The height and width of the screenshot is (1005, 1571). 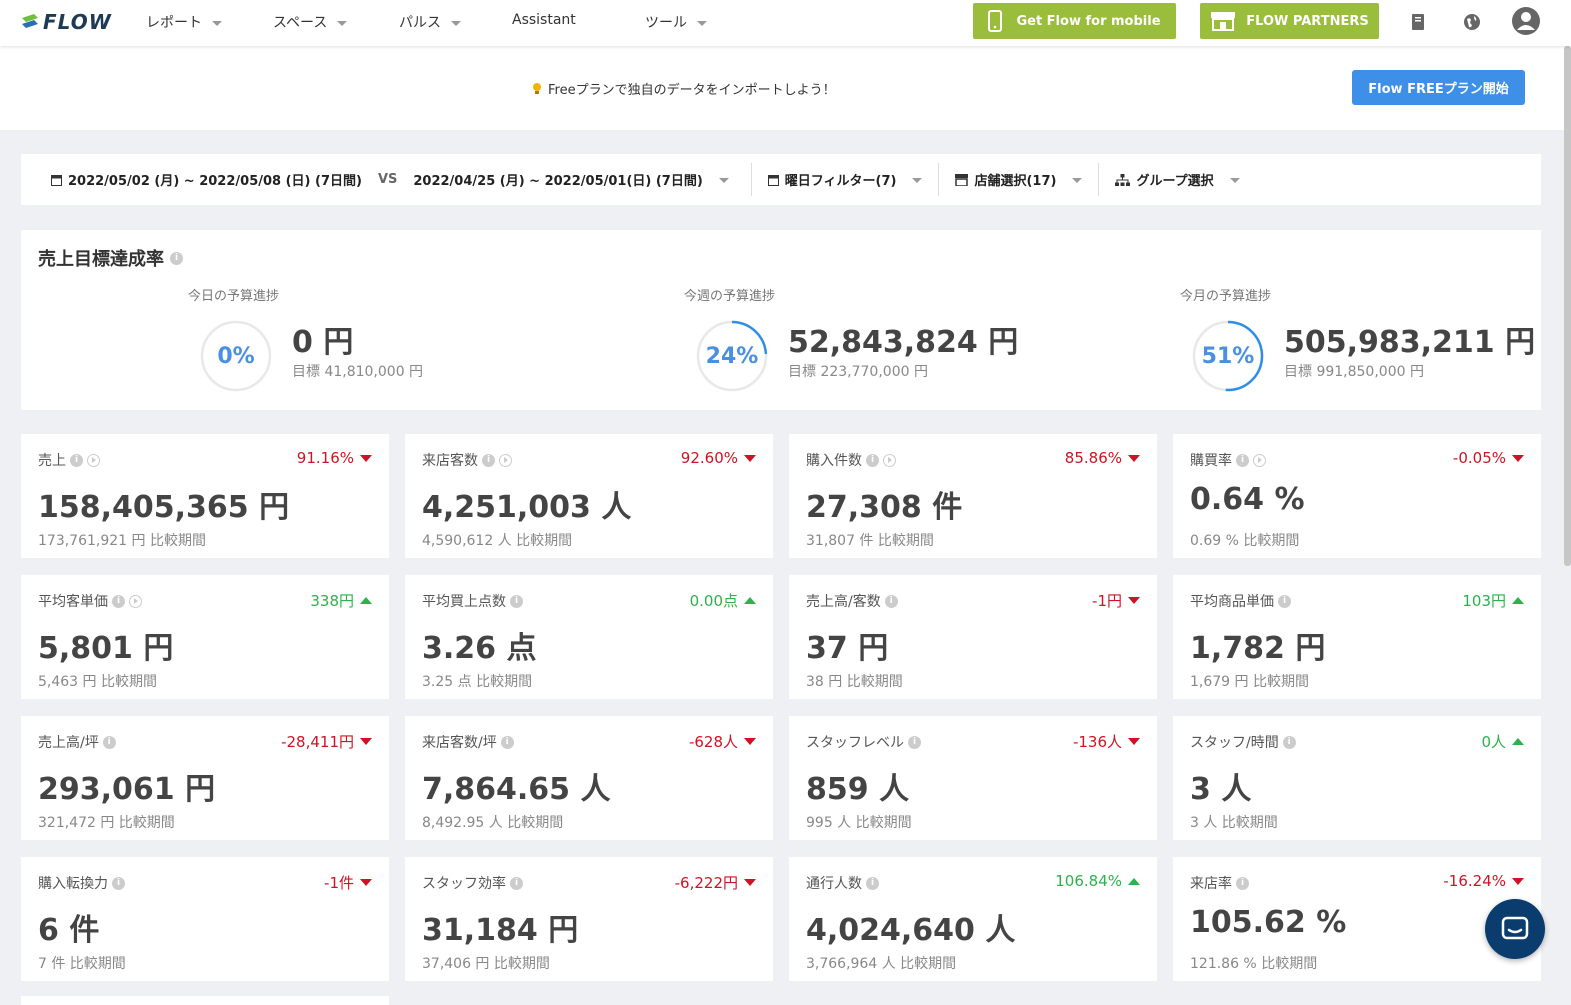 I want to click on scrollbar, so click(x=1567, y=306).